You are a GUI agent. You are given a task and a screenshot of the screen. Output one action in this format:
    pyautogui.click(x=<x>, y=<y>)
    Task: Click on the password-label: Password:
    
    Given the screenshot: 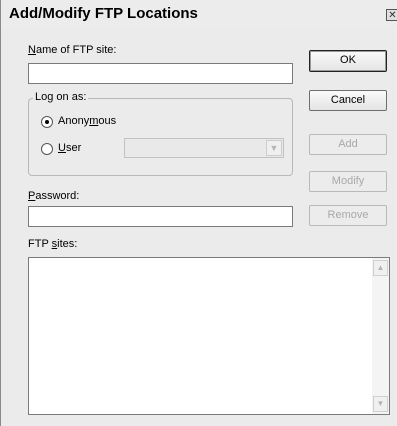 What is the action you would take?
    pyautogui.click(x=54, y=196)
    